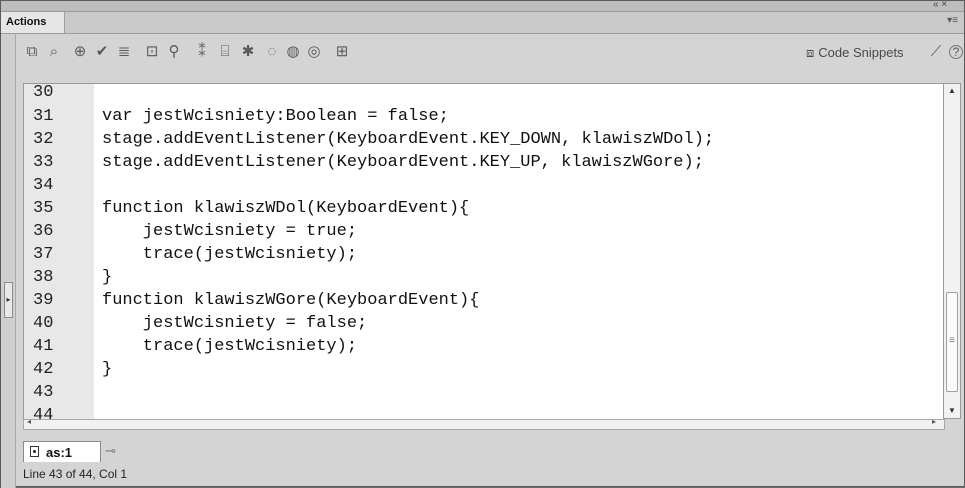 The width and height of the screenshot is (965, 488). I want to click on apply-block-comment-icon: ◌, so click(272, 52).